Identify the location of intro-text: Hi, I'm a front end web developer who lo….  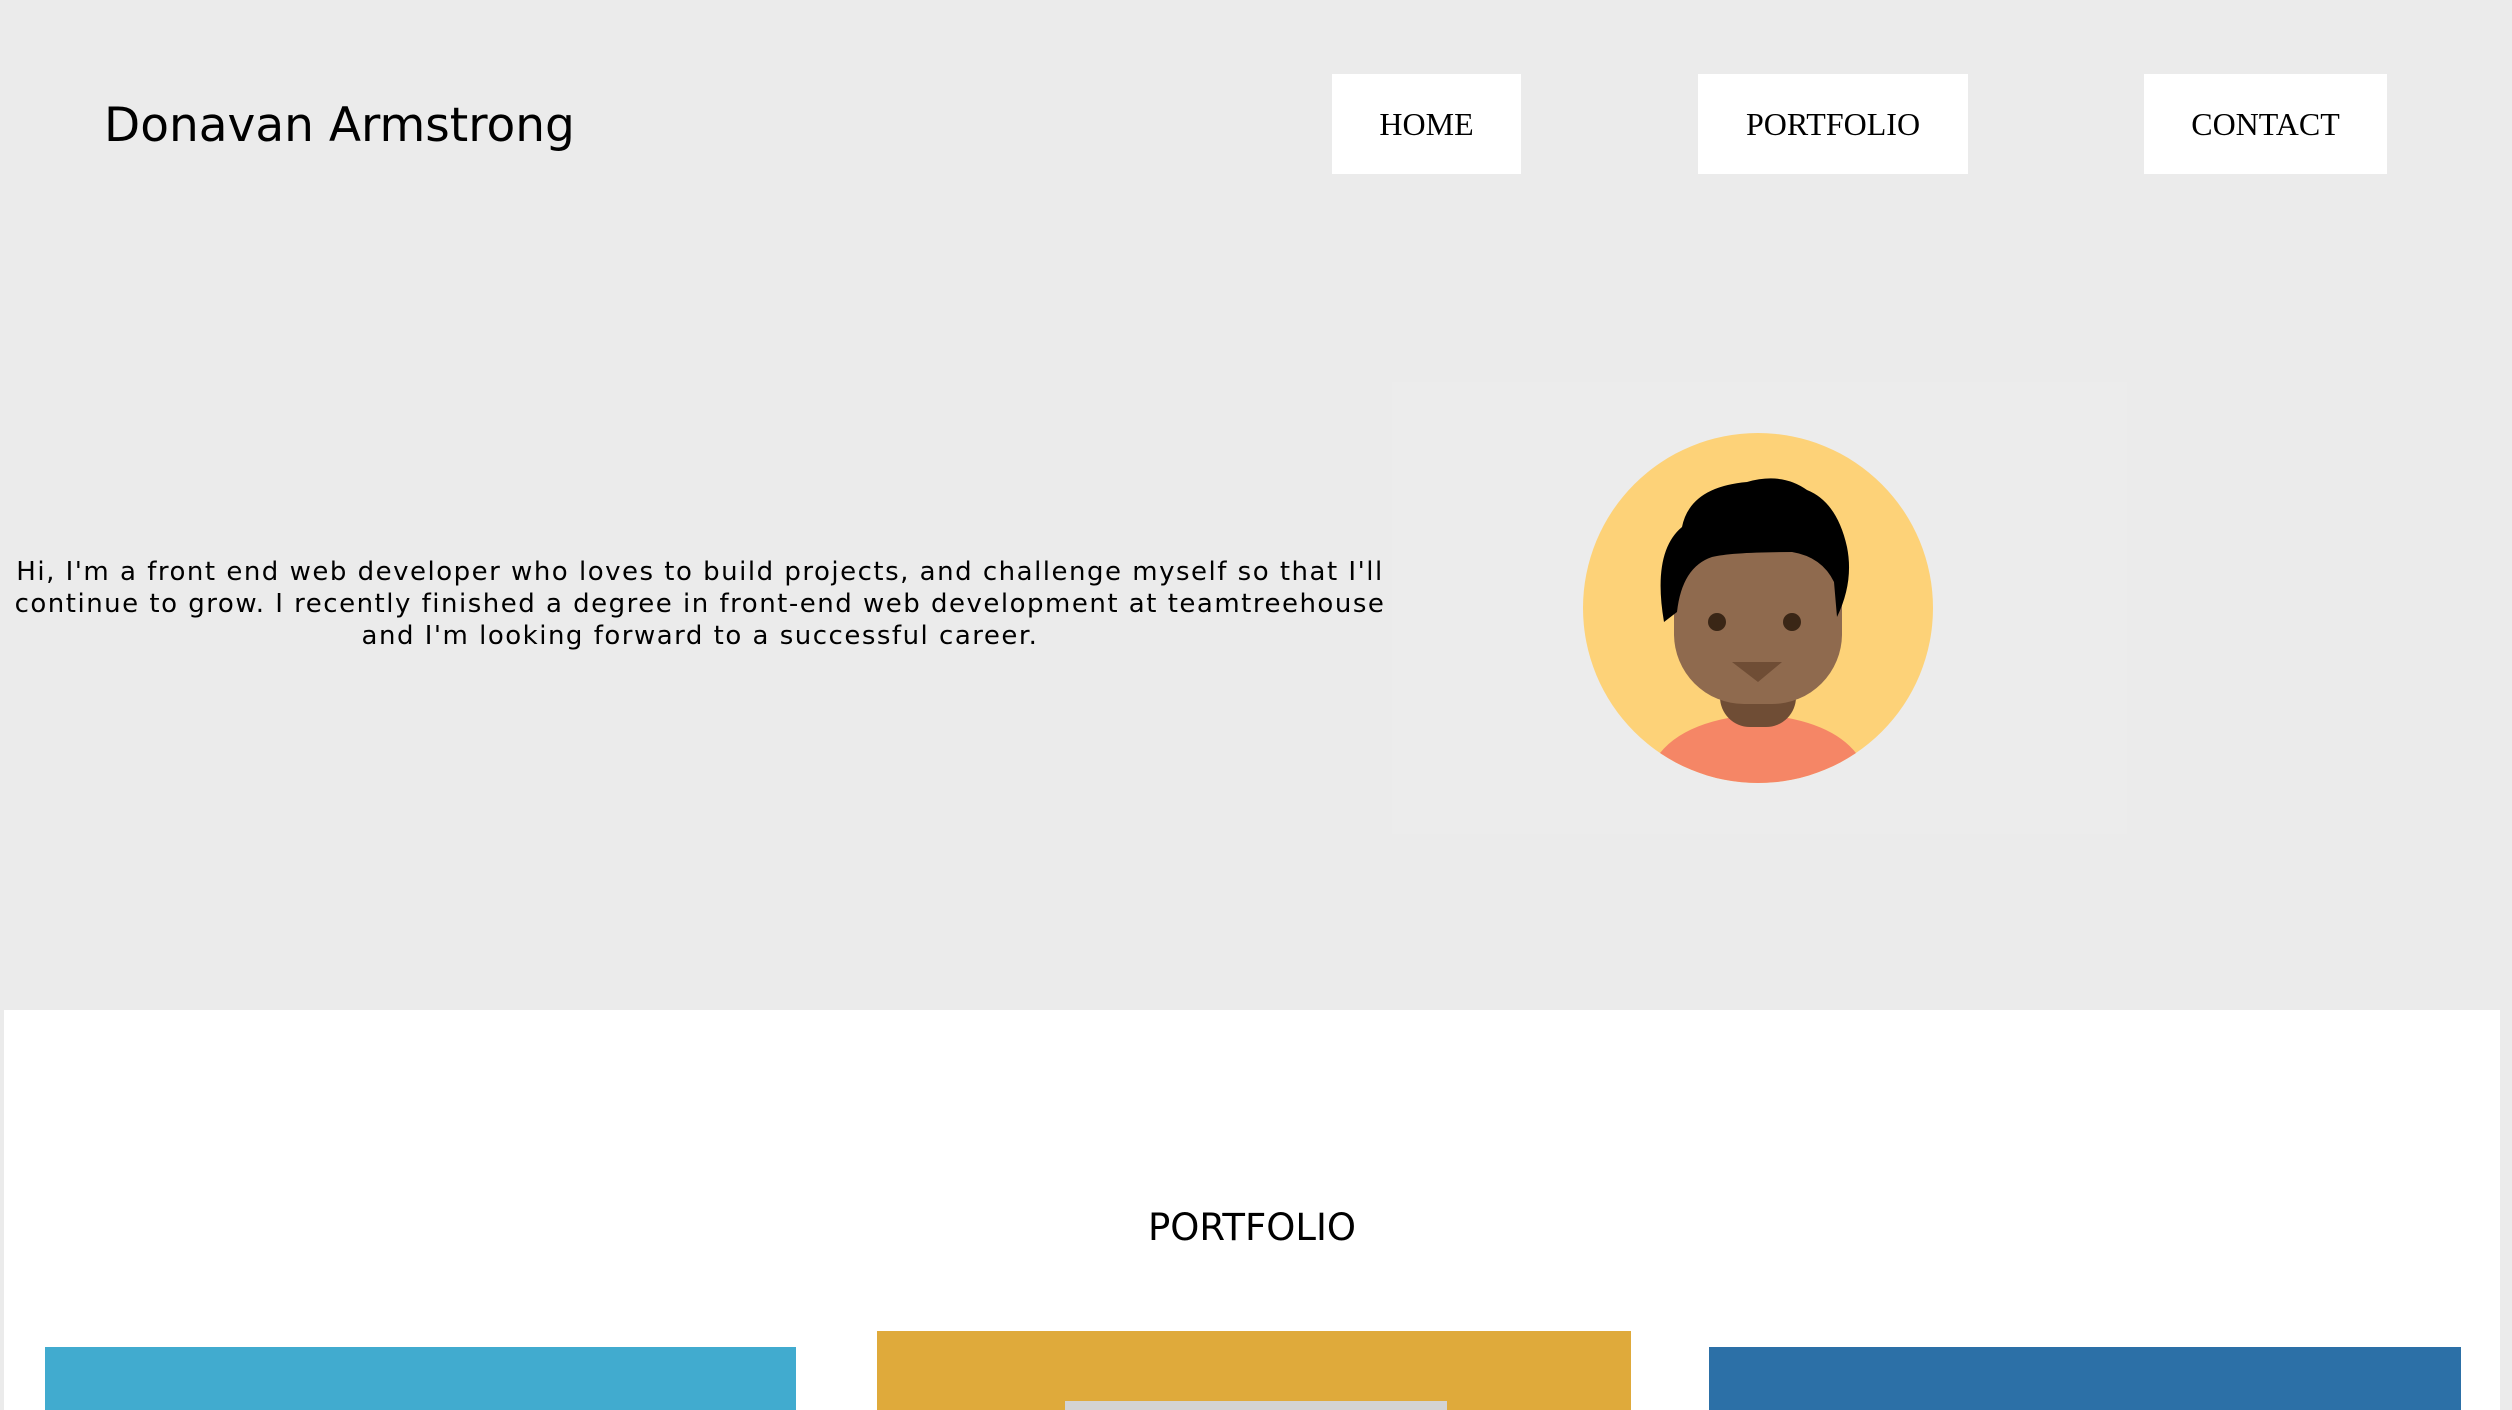
(700, 604).